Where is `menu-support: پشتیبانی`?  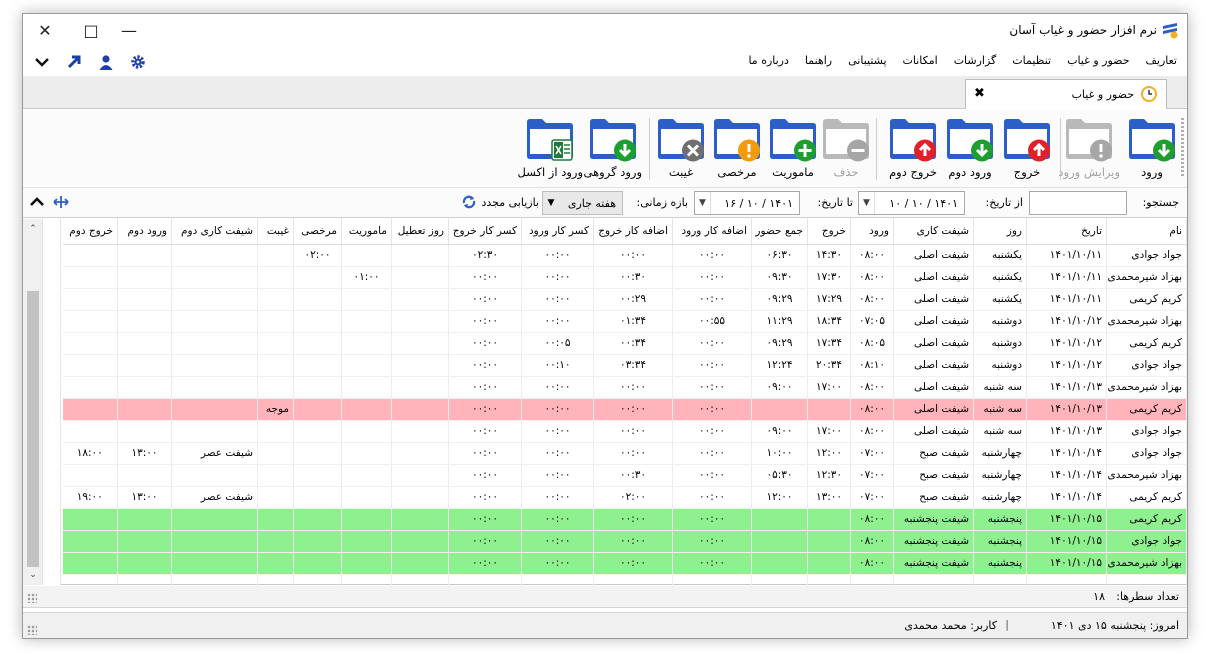
menu-support: پشتیبانی is located at coordinates (867, 60).